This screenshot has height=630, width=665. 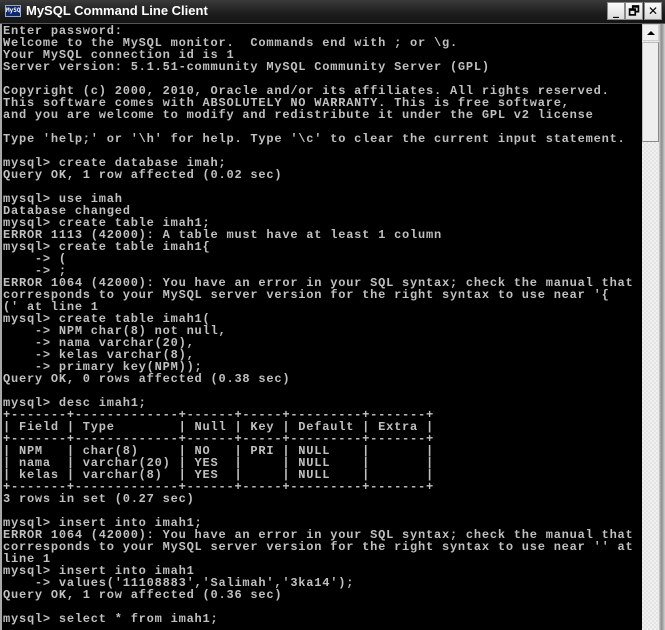 I want to click on console-line: 3 rows in set (0.27 sec), so click(x=99, y=499).